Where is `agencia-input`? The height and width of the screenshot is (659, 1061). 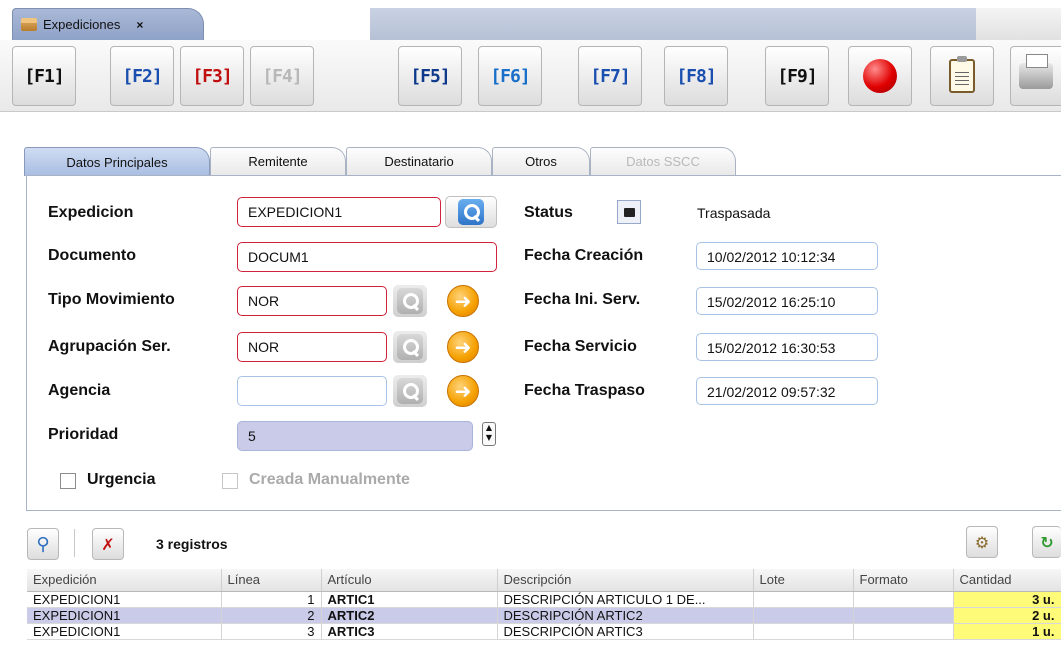 agencia-input is located at coordinates (312, 391).